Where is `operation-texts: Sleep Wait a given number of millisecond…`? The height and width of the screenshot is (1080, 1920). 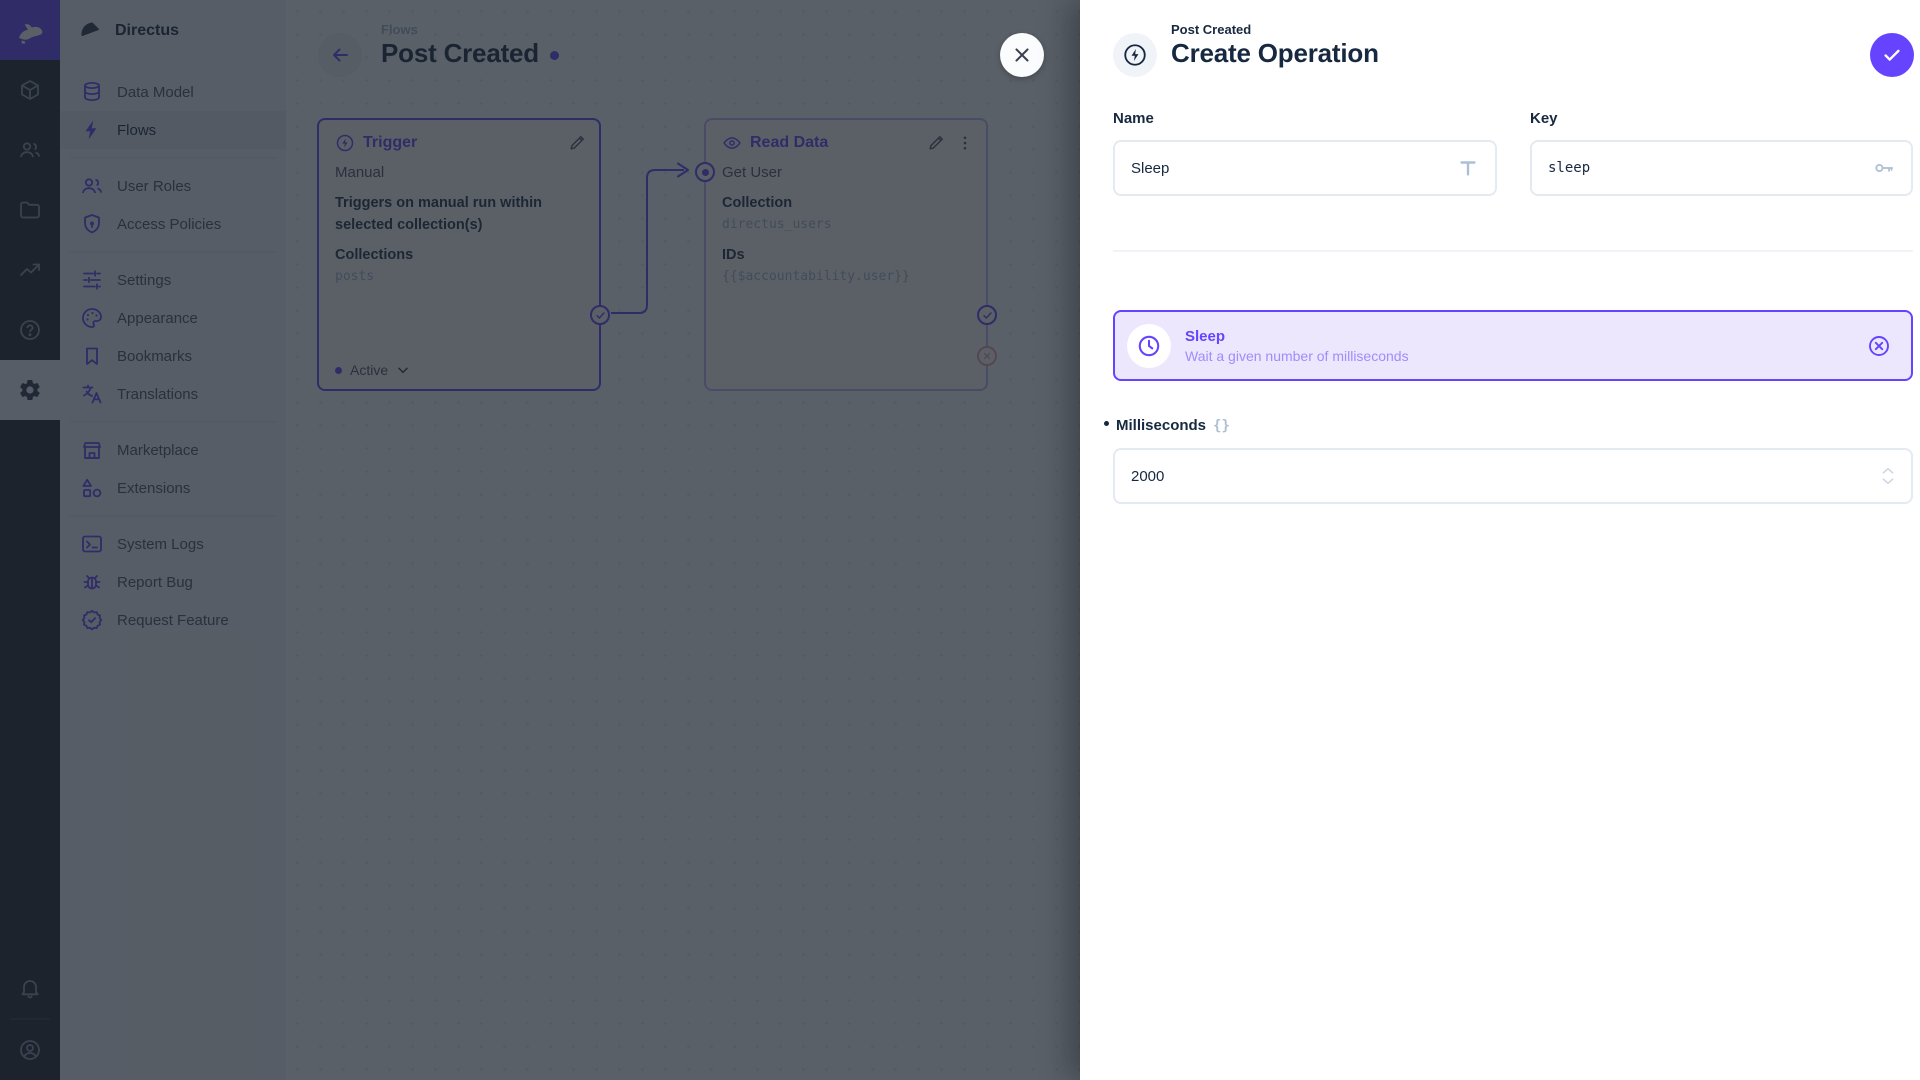 operation-texts: Sleep Wait a given number of millisecond… is located at coordinates (1519, 346).